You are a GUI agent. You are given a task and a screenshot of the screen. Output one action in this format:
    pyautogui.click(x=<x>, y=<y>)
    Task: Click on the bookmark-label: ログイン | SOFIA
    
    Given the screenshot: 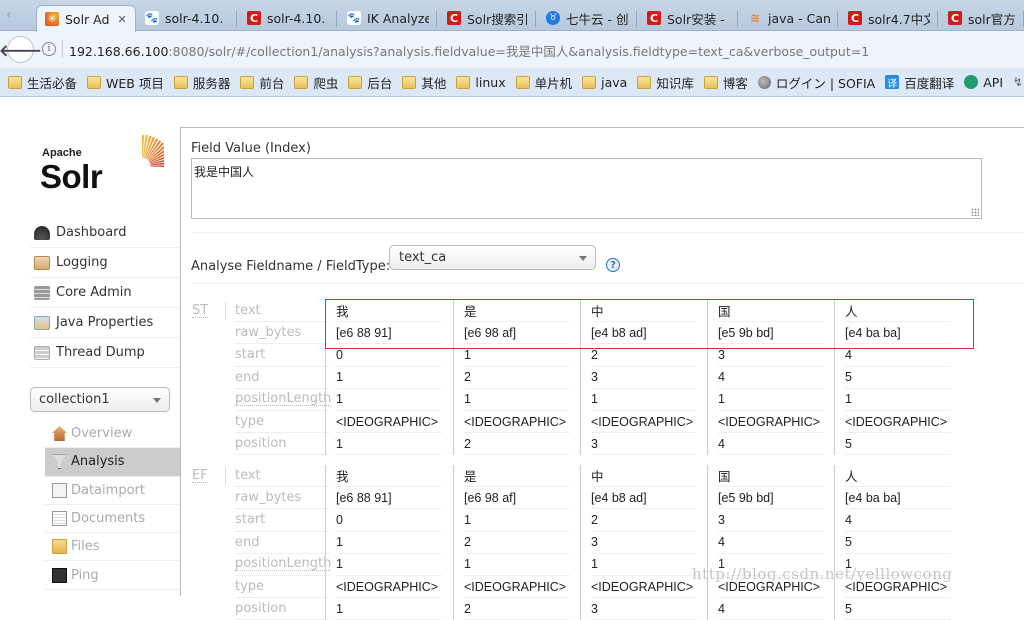 What is the action you would take?
    pyautogui.click(x=825, y=83)
    